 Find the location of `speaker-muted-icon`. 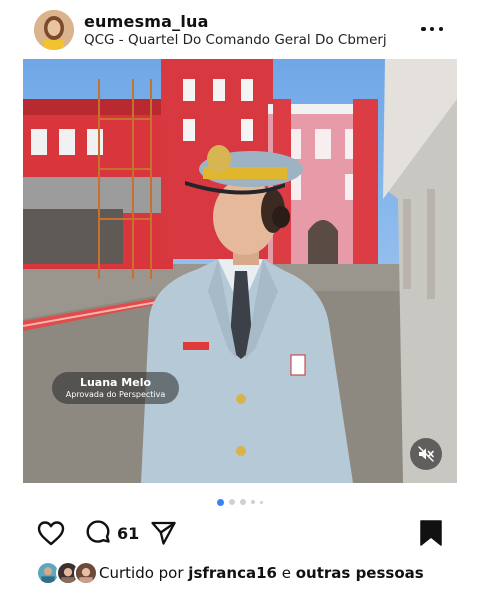

speaker-muted-icon is located at coordinates (426, 454).